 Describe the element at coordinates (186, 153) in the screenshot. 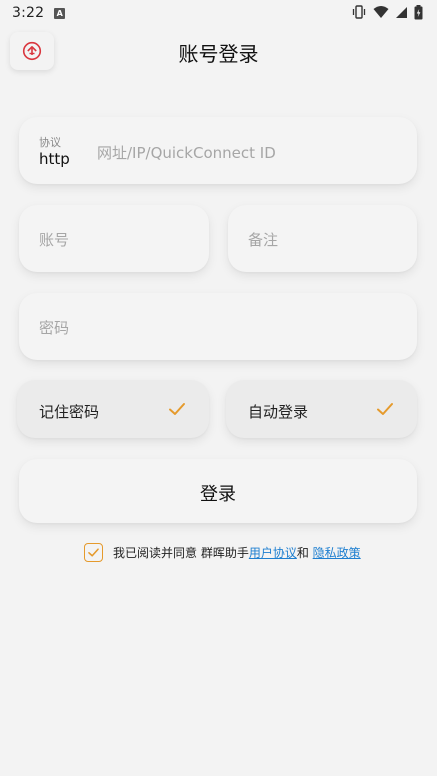

I see `address-input-placeholder: 网址/IP/QuickConnect ID` at that location.